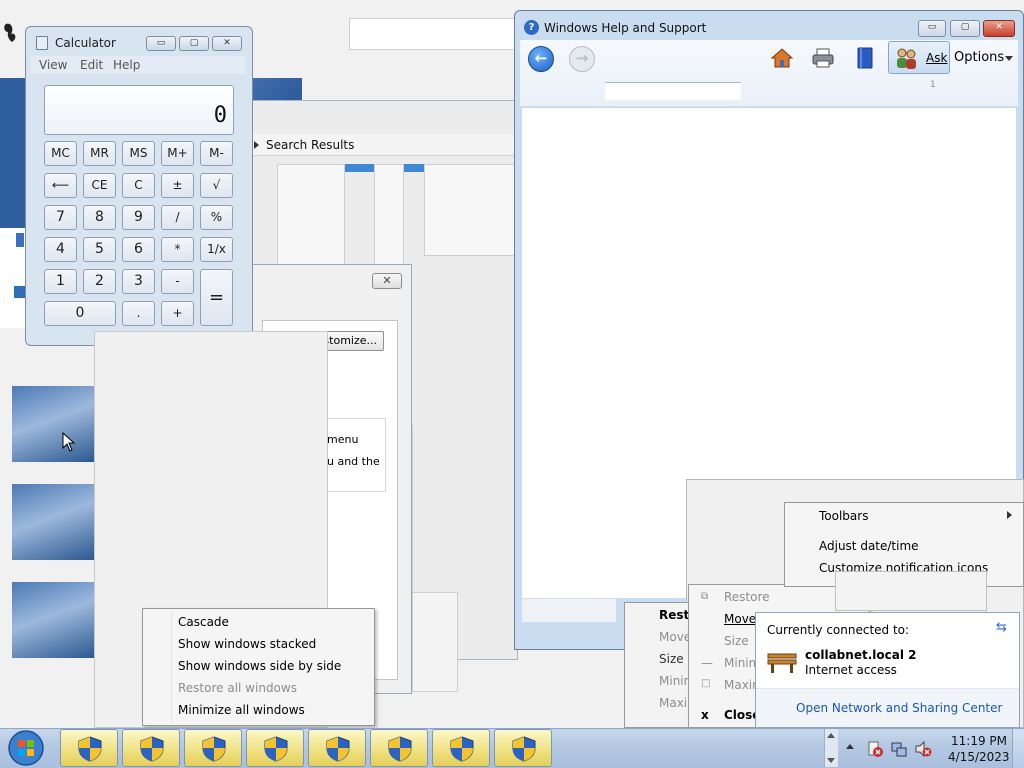 This screenshot has height=768, width=1024. What do you see at coordinates (823, 58) in the screenshot?
I see `print-icon` at bounding box center [823, 58].